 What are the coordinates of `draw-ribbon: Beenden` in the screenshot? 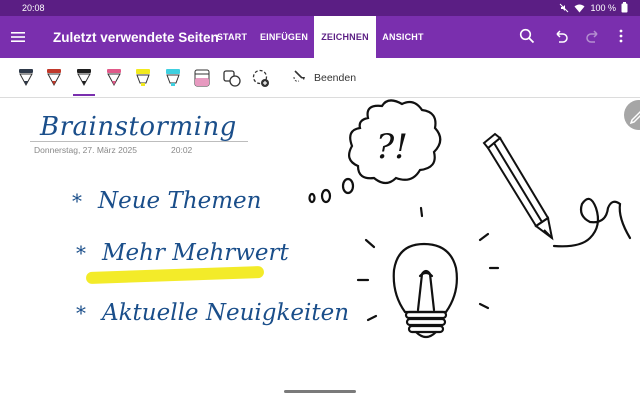 It's located at (320, 78).